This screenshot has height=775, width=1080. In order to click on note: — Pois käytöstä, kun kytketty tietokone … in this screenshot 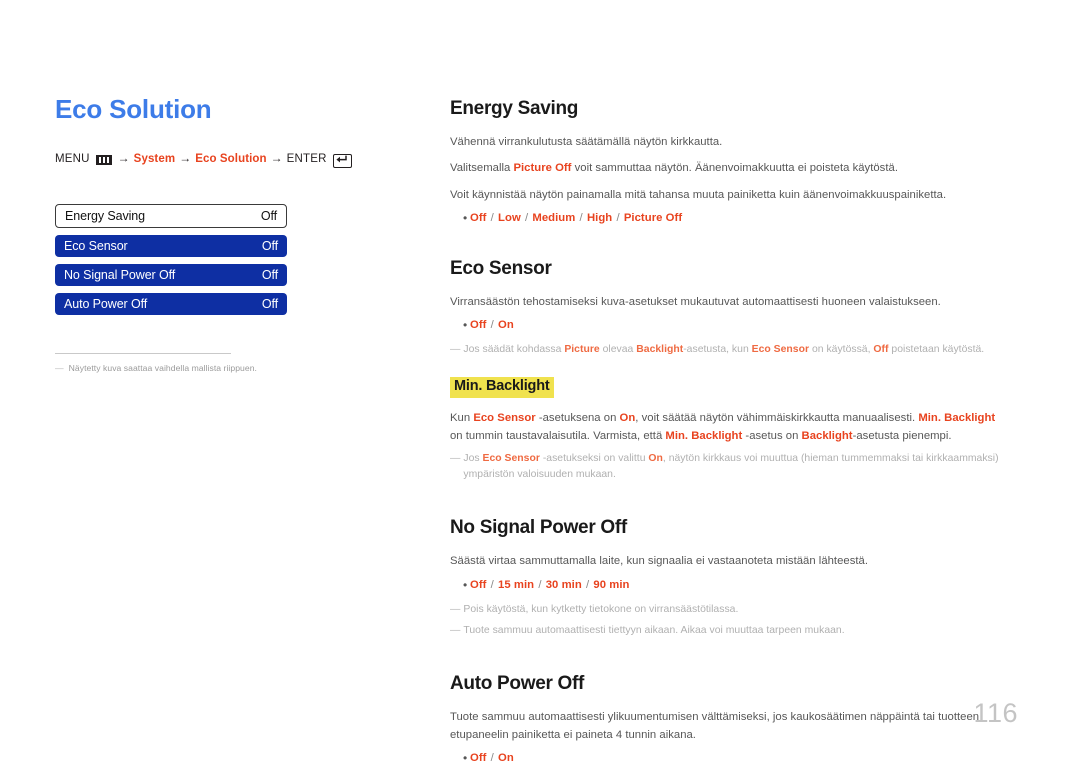, I will do `click(730, 610)`.